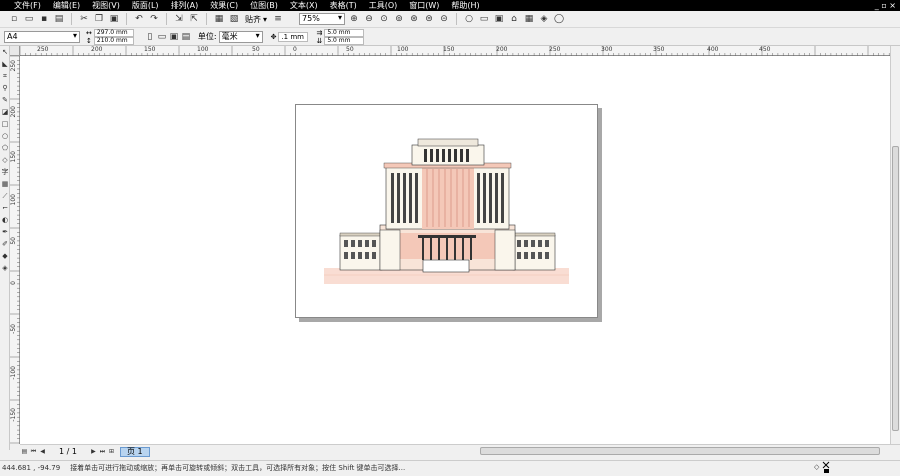 This screenshot has height=476, width=900. I want to click on menu-table: 表格(T), so click(343, 5).